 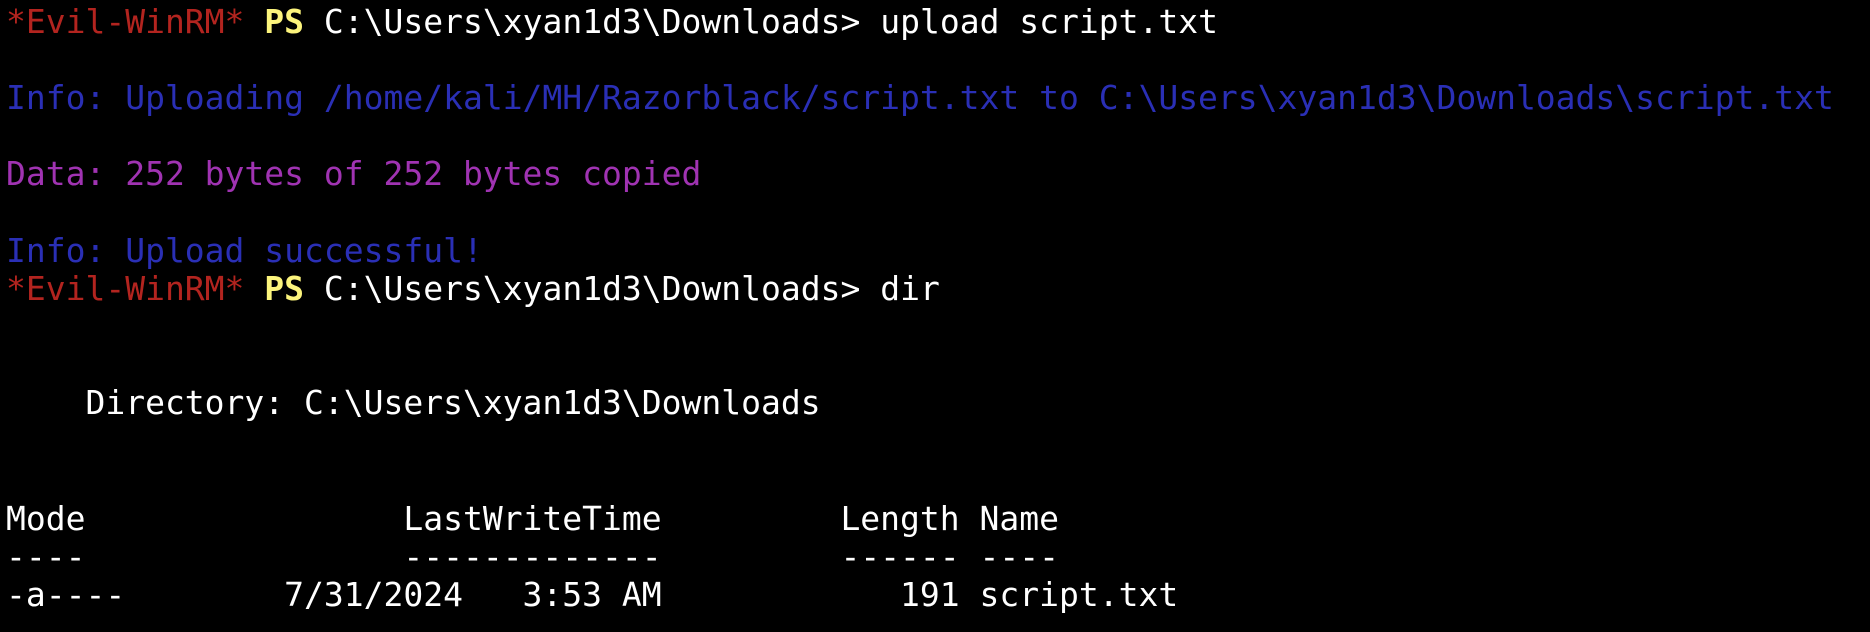 What do you see at coordinates (532, 518) in the screenshot?
I see `listing-header-row: Mode LastWriteTime Length Name` at bounding box center [532, 518].